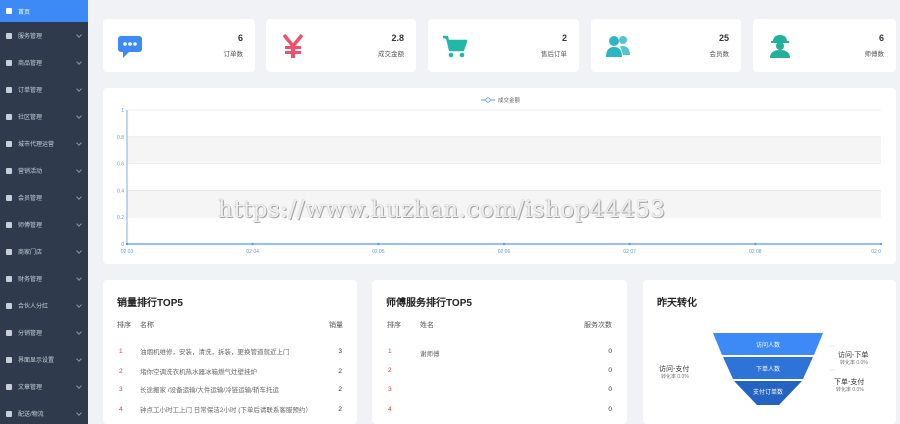  What do you see at coordinates (30, 199) in the screenshot?
I see `sidebar-item-label: 会员管理` at bounding box center [30, 199].